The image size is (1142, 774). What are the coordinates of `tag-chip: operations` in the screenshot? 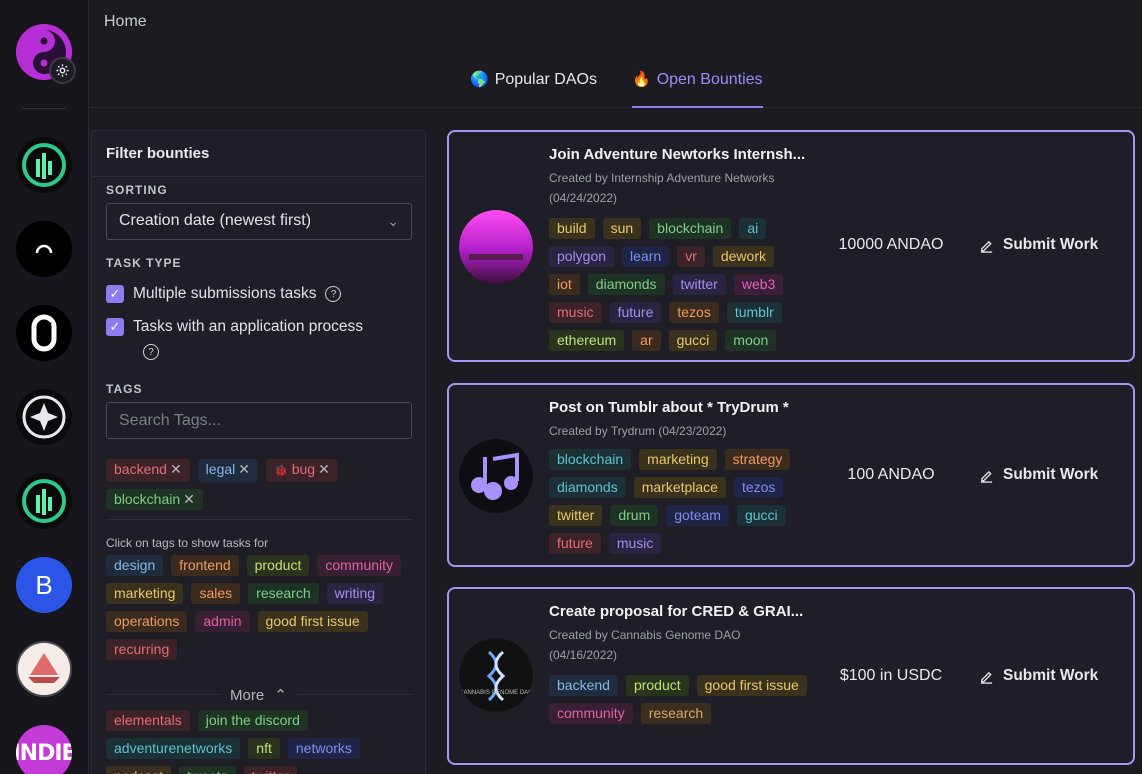 It's located at (147, 621).